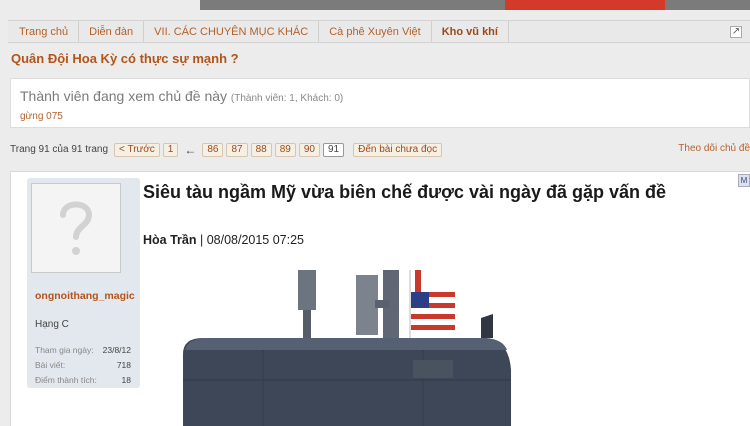  Describe the element at coordinates (116, 350) in the screenshot. I see `stat-value: 23/8/12` at that location.